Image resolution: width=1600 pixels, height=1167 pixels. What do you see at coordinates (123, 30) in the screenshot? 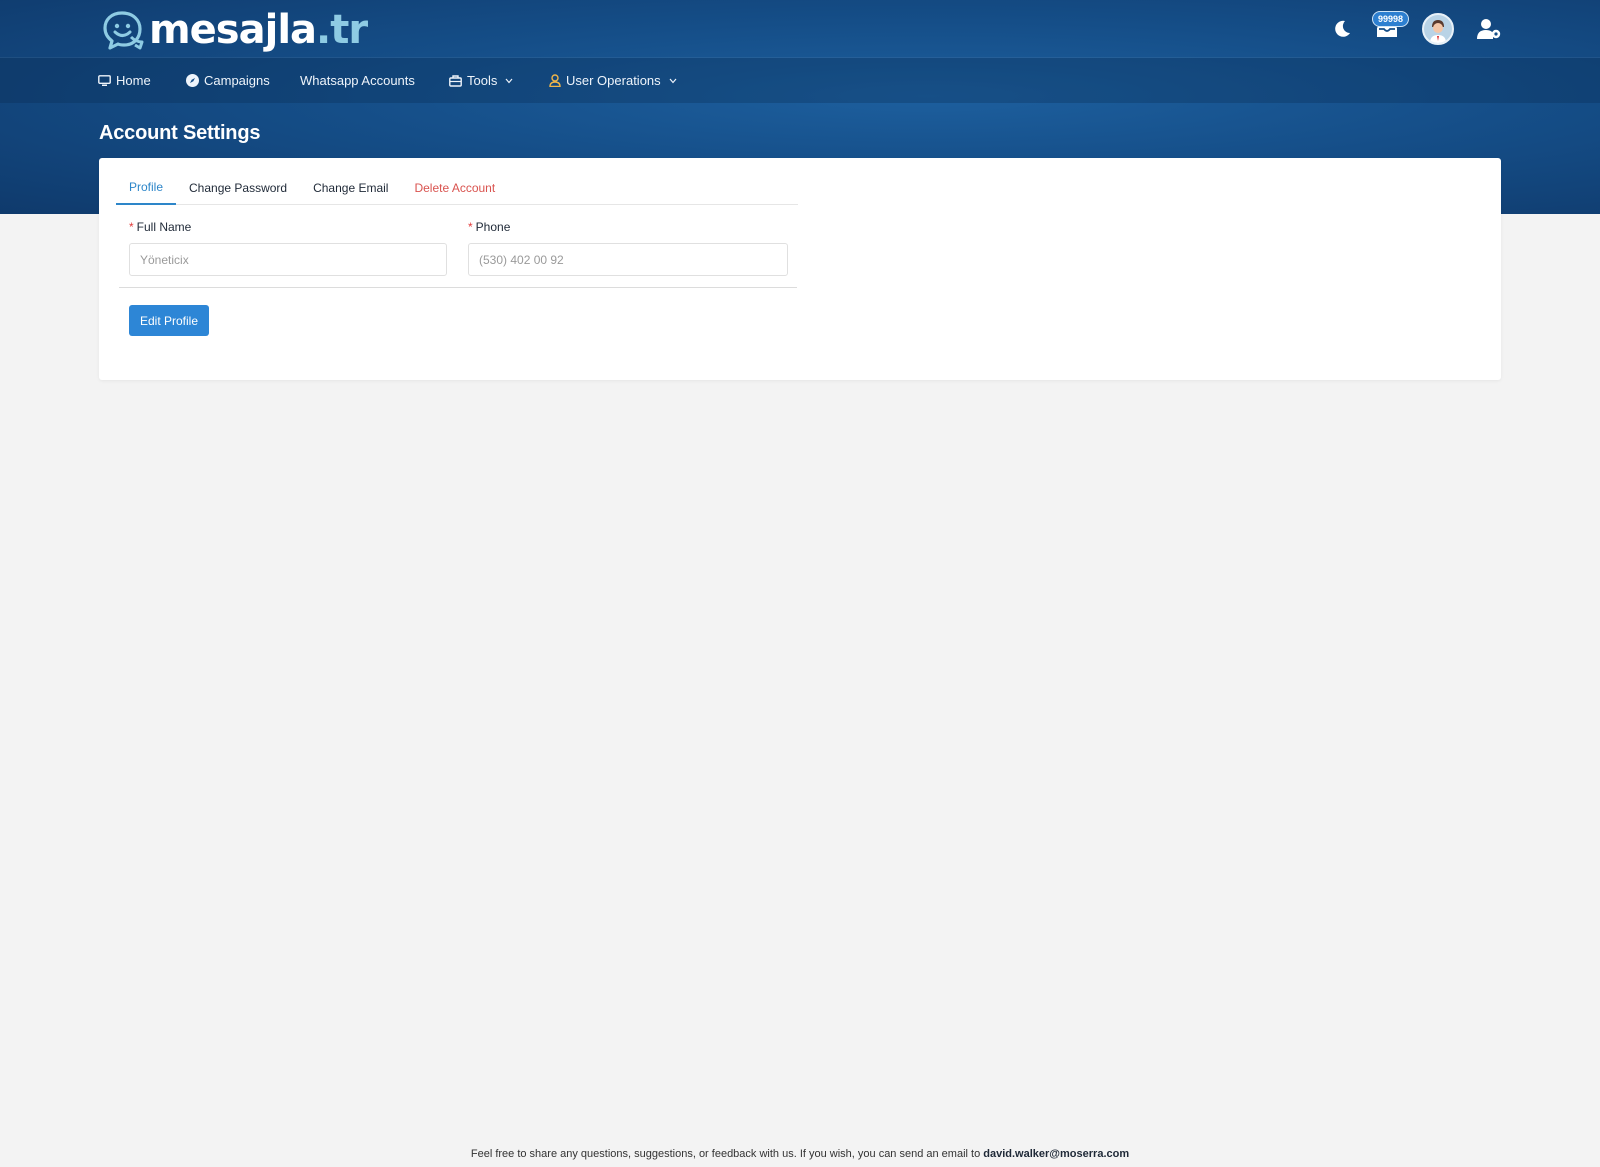
I see `chat-smile-icon` at bounding box center [123, 30].